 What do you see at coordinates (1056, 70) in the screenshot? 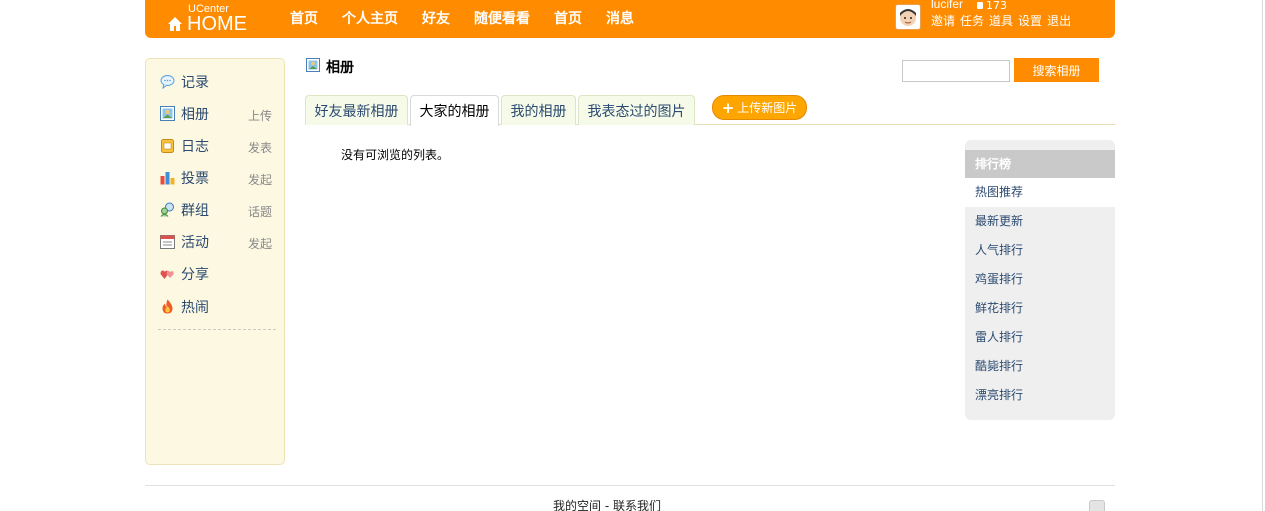
I see `search-album-button: 搜索相册` at bounding box center [1056, 70].